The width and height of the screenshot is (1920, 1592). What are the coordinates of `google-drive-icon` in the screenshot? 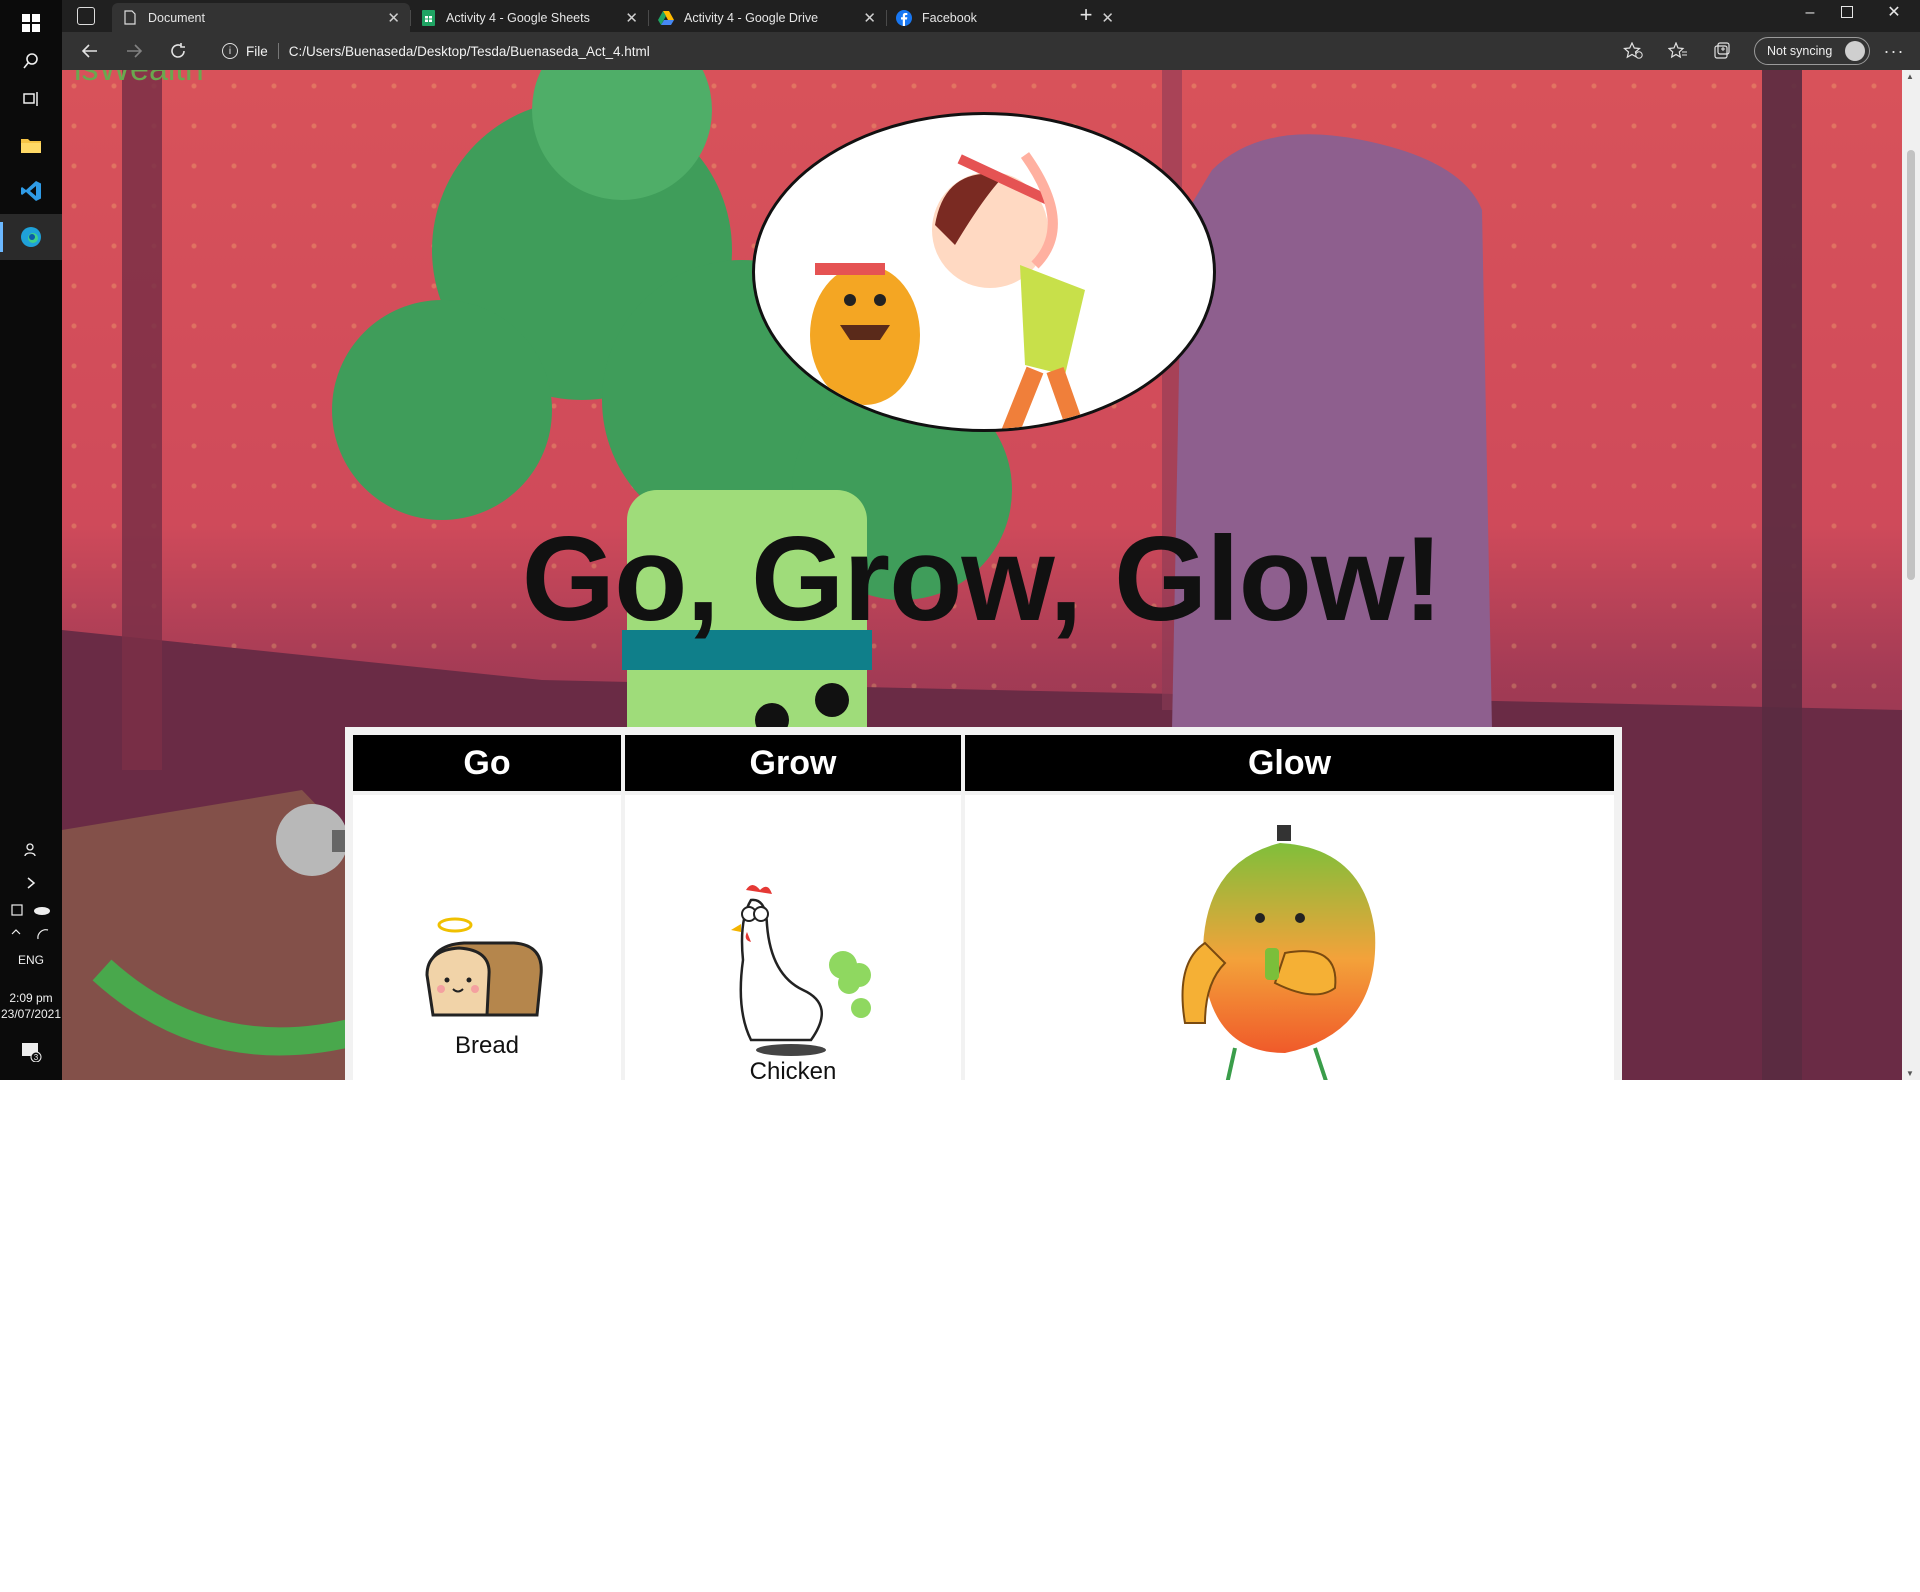 It's located at (666, 18).